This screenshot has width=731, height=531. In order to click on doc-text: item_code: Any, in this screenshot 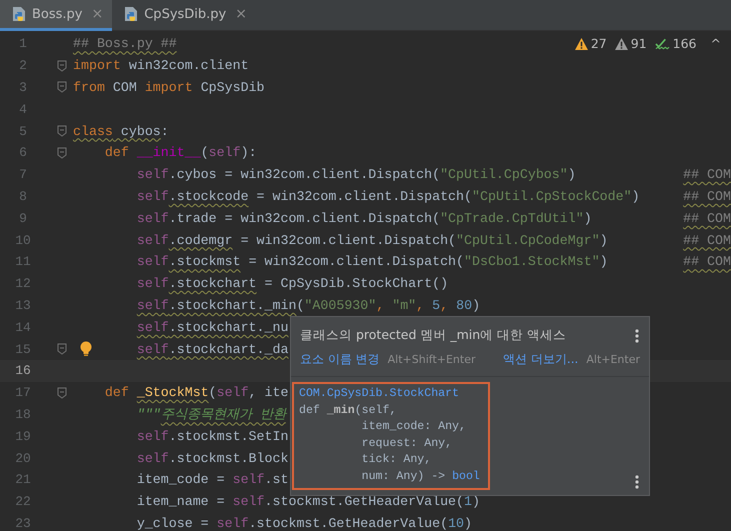, I will do `click(413, 427)`.